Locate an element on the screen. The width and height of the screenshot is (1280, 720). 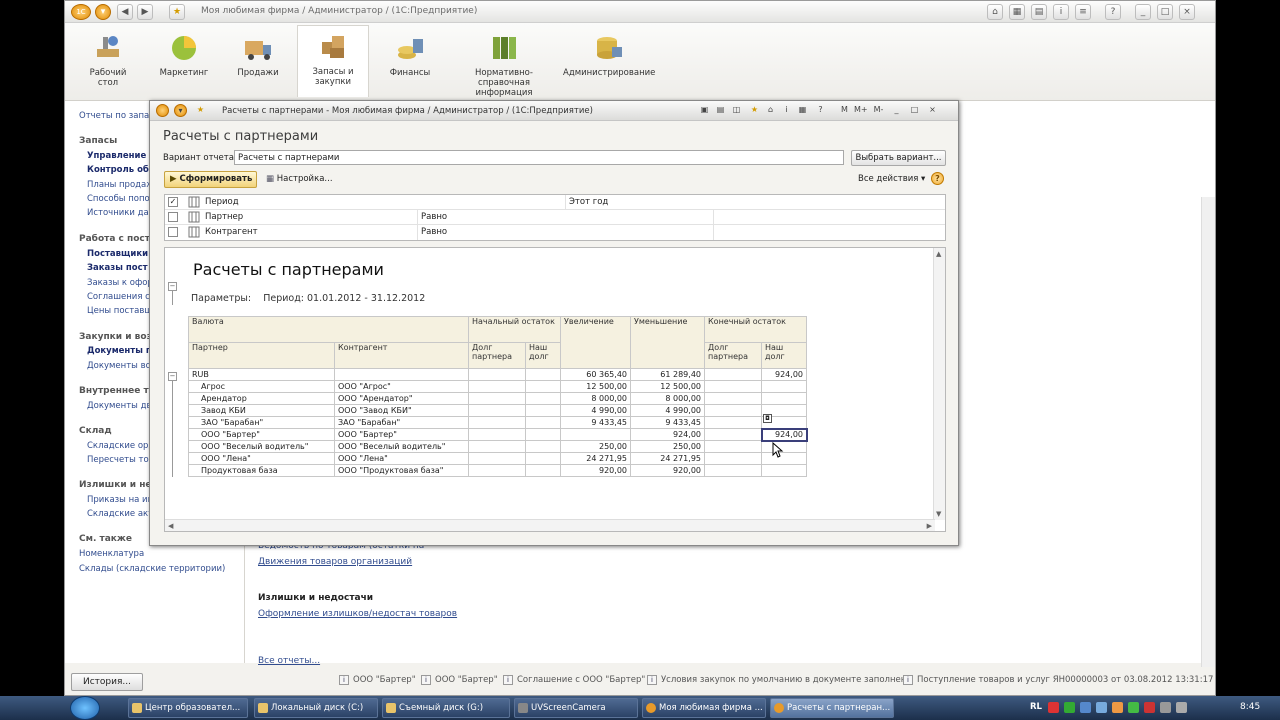
nav-item: Управление is located at coordinates (116, 156).